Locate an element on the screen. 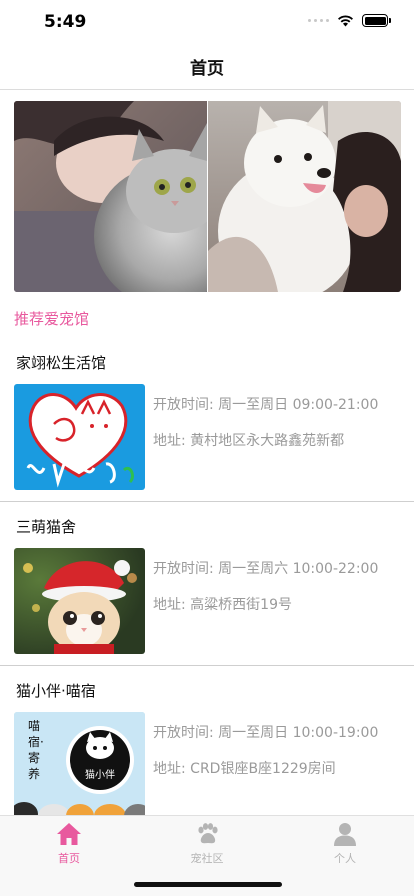 The width and height of the screenshot is (414, 896). banner-image-dog is located at coordinates (304, 196).